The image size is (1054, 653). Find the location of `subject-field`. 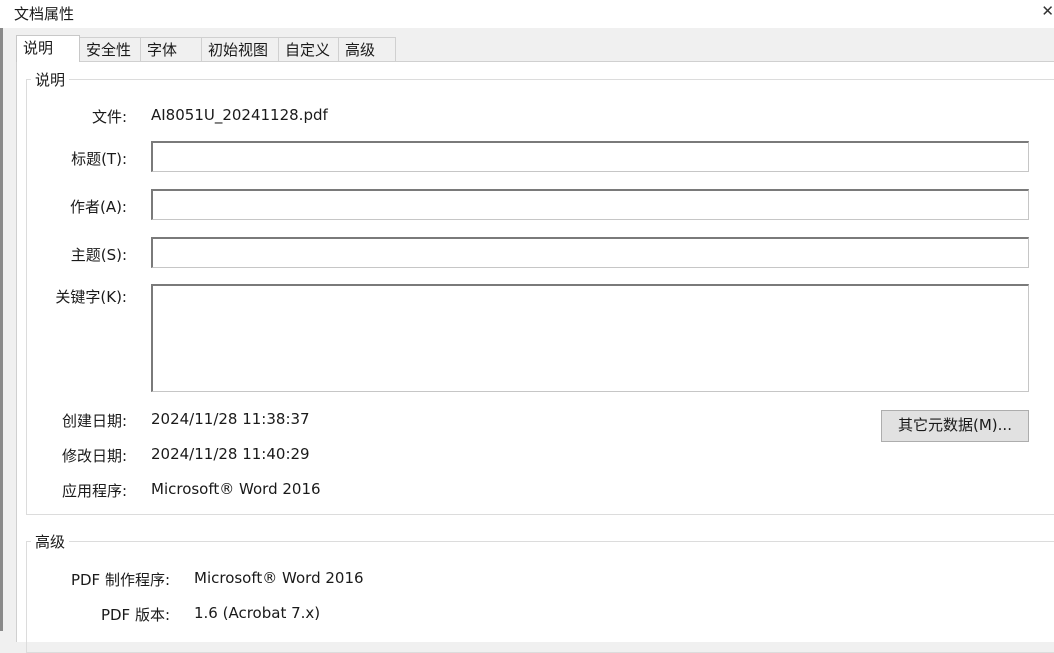

subject-field is located at coordinates (590, 252).